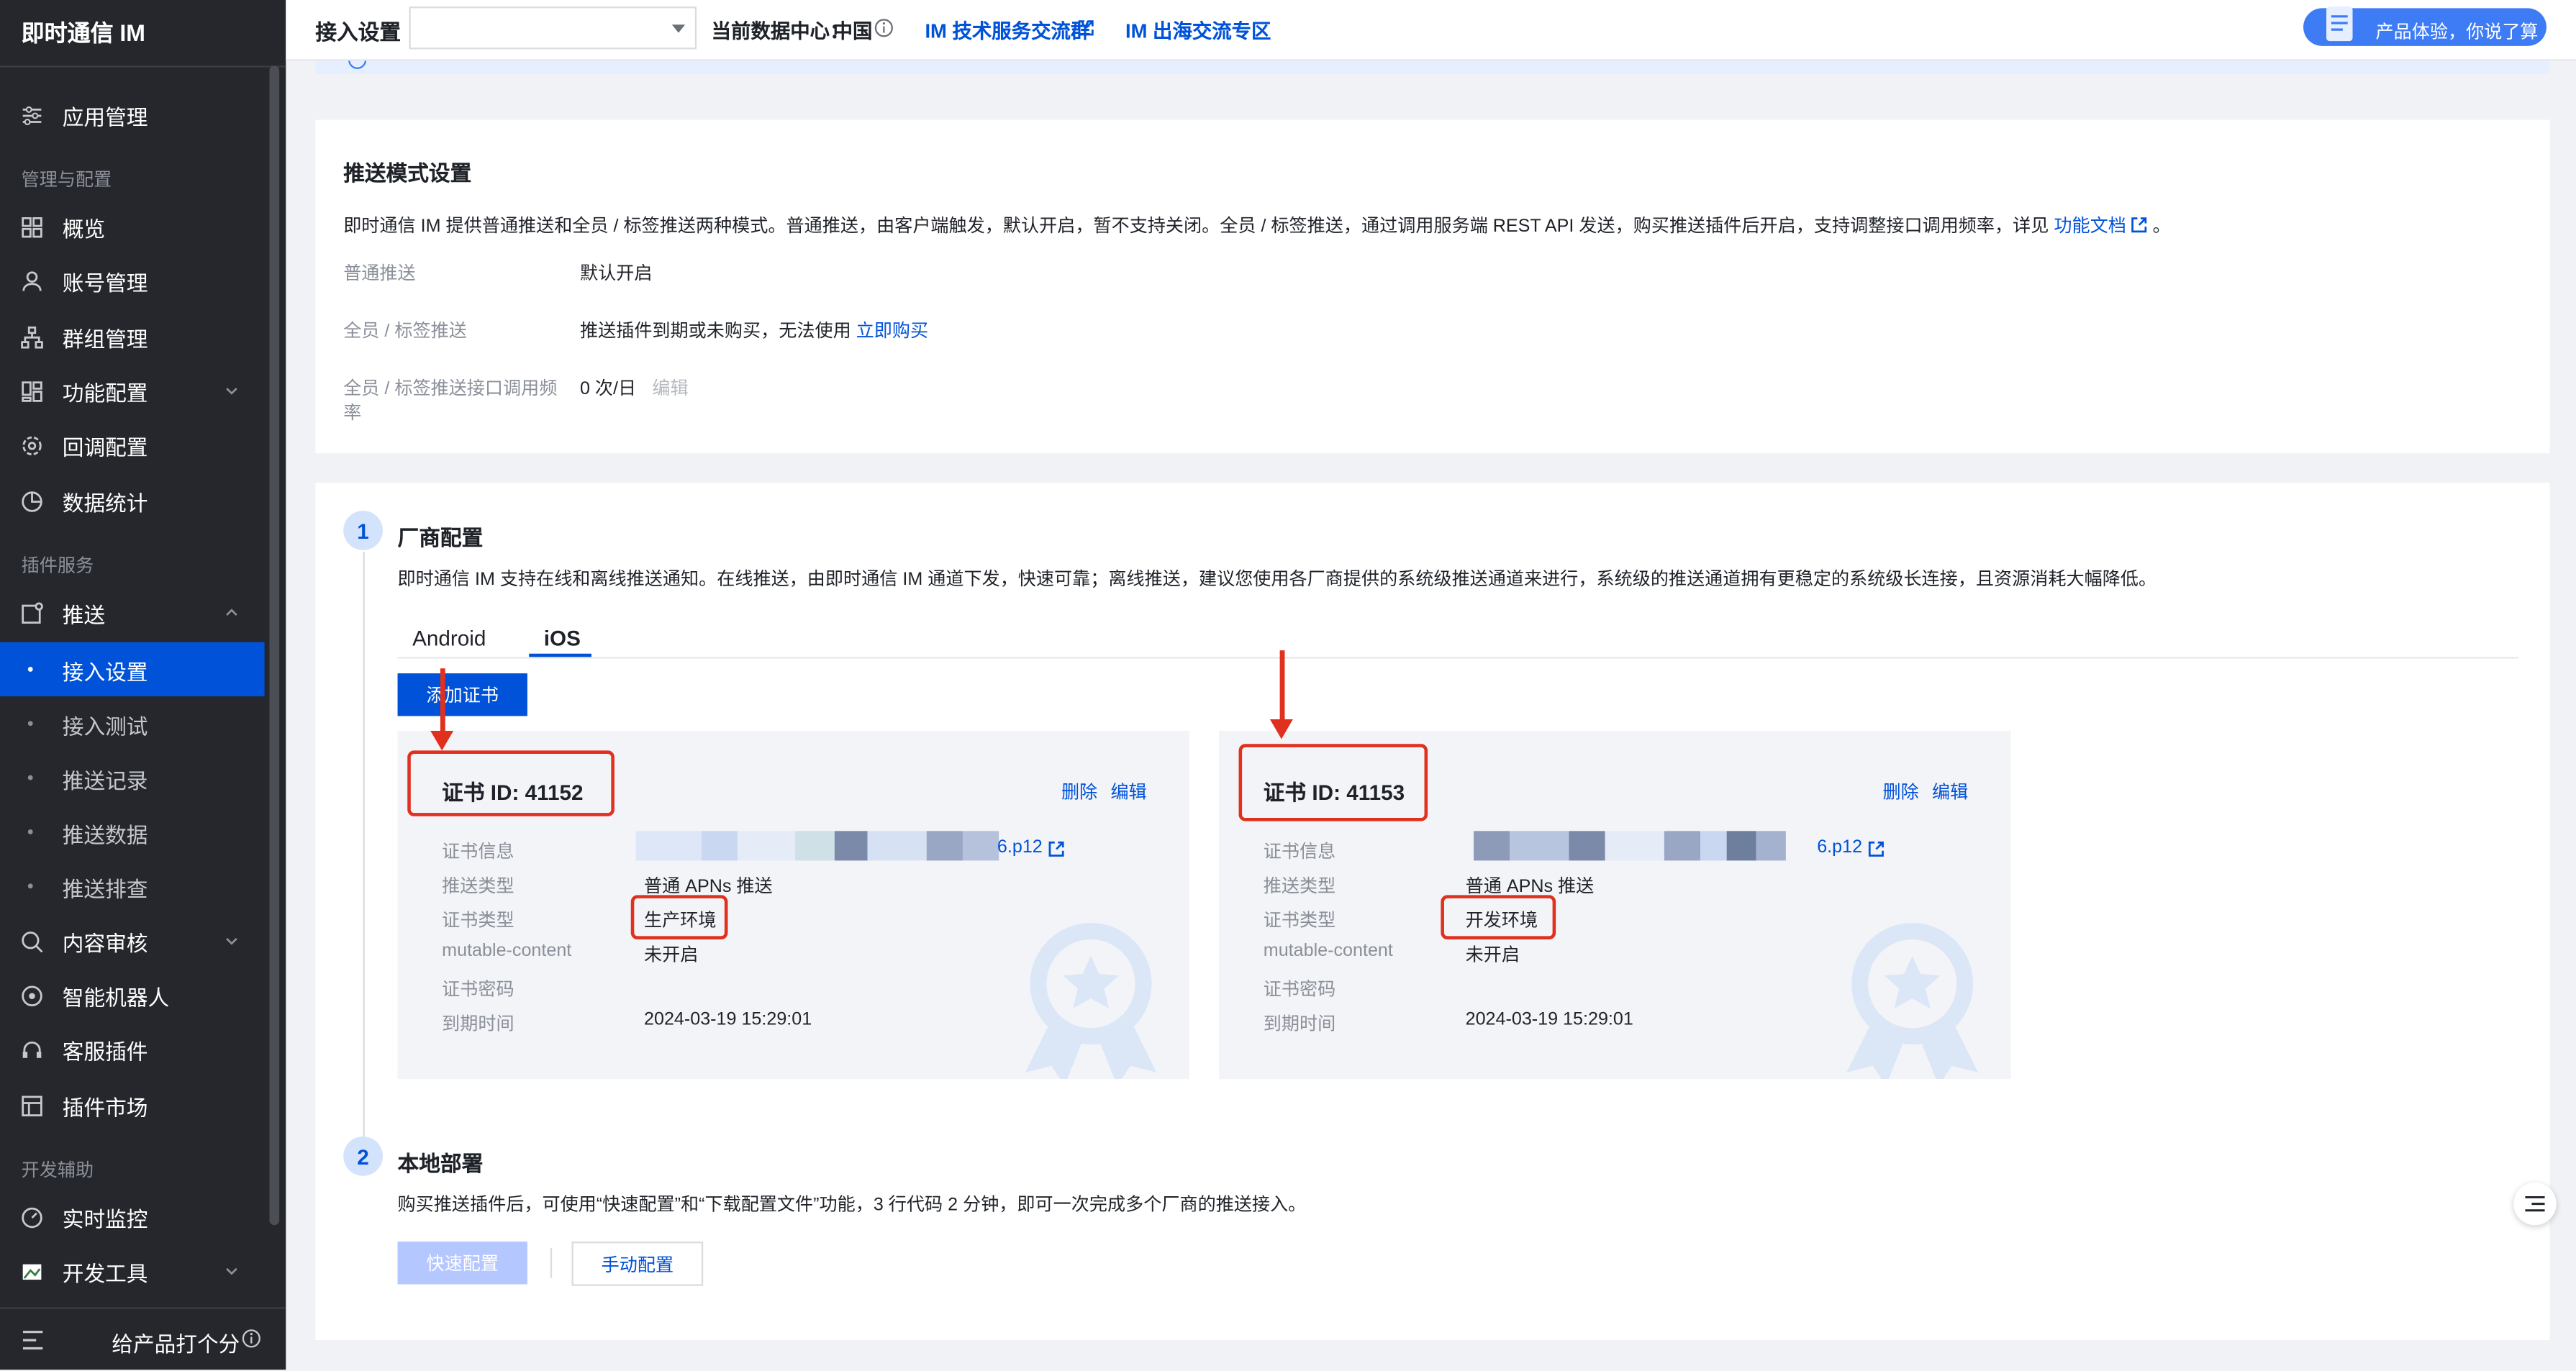  I want to click on tab-ios: iOS, so click(562, 638).